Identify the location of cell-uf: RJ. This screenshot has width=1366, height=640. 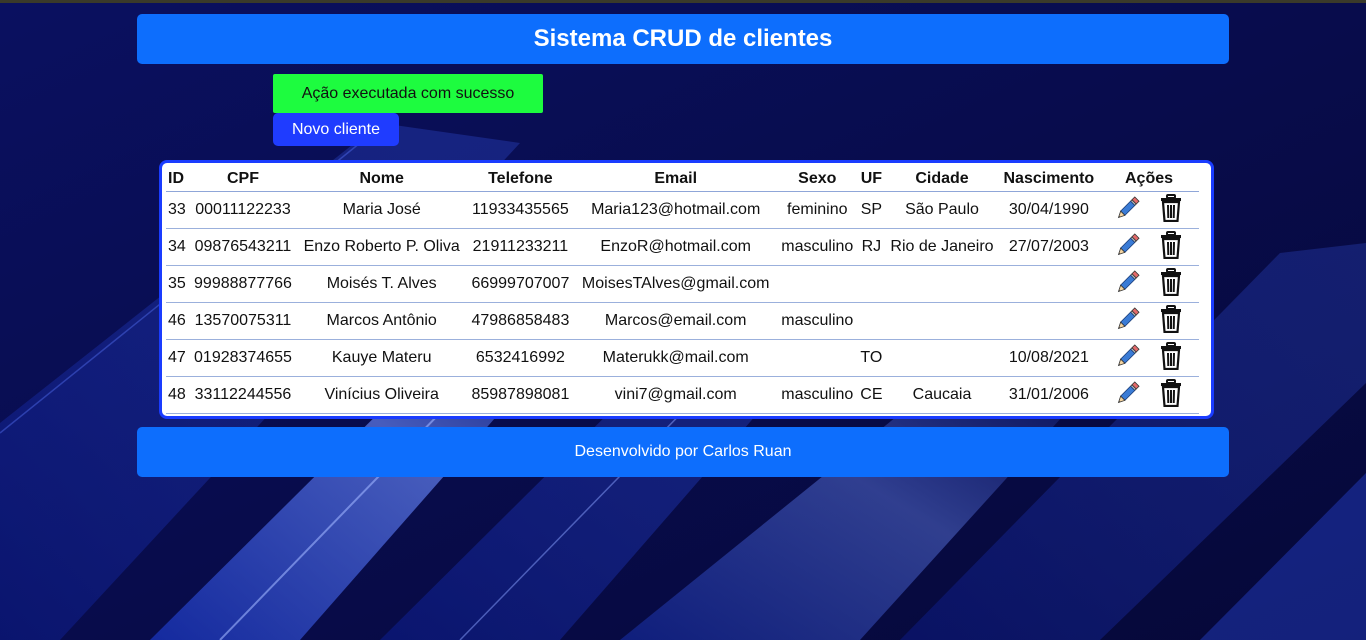
(871, 247).